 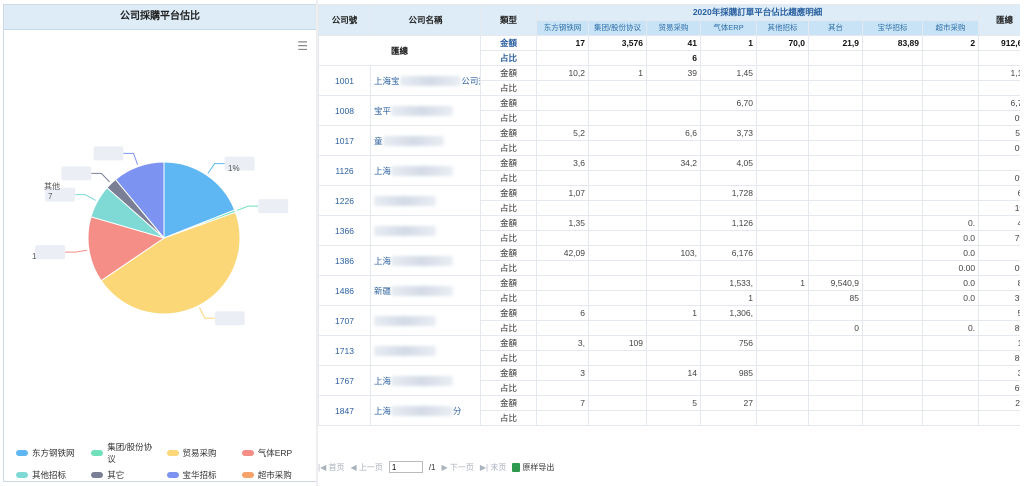 I want to click on legend-item: 气体ERP, so click(x=276, y=453).